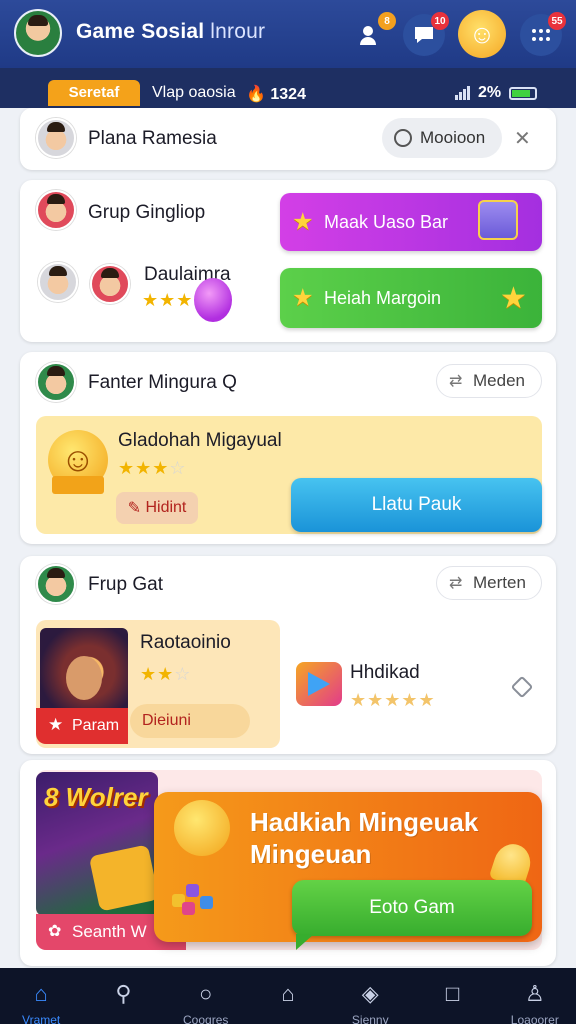 The image size is (576, 1024). I want to click on user-avatar, so click(38, 33).